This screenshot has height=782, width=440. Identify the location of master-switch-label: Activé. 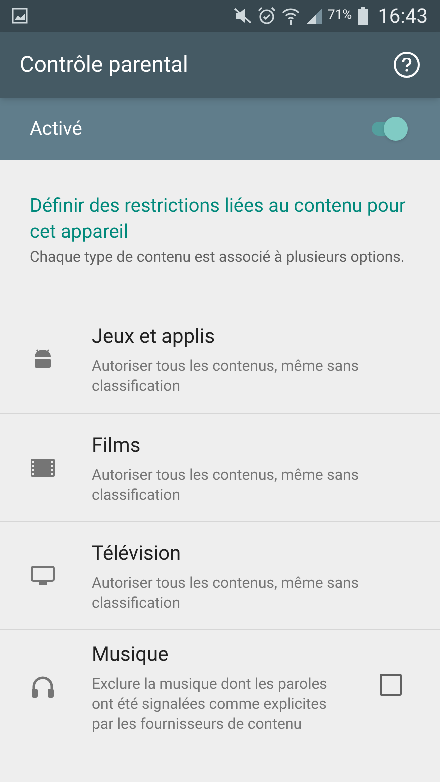
(57, 129).